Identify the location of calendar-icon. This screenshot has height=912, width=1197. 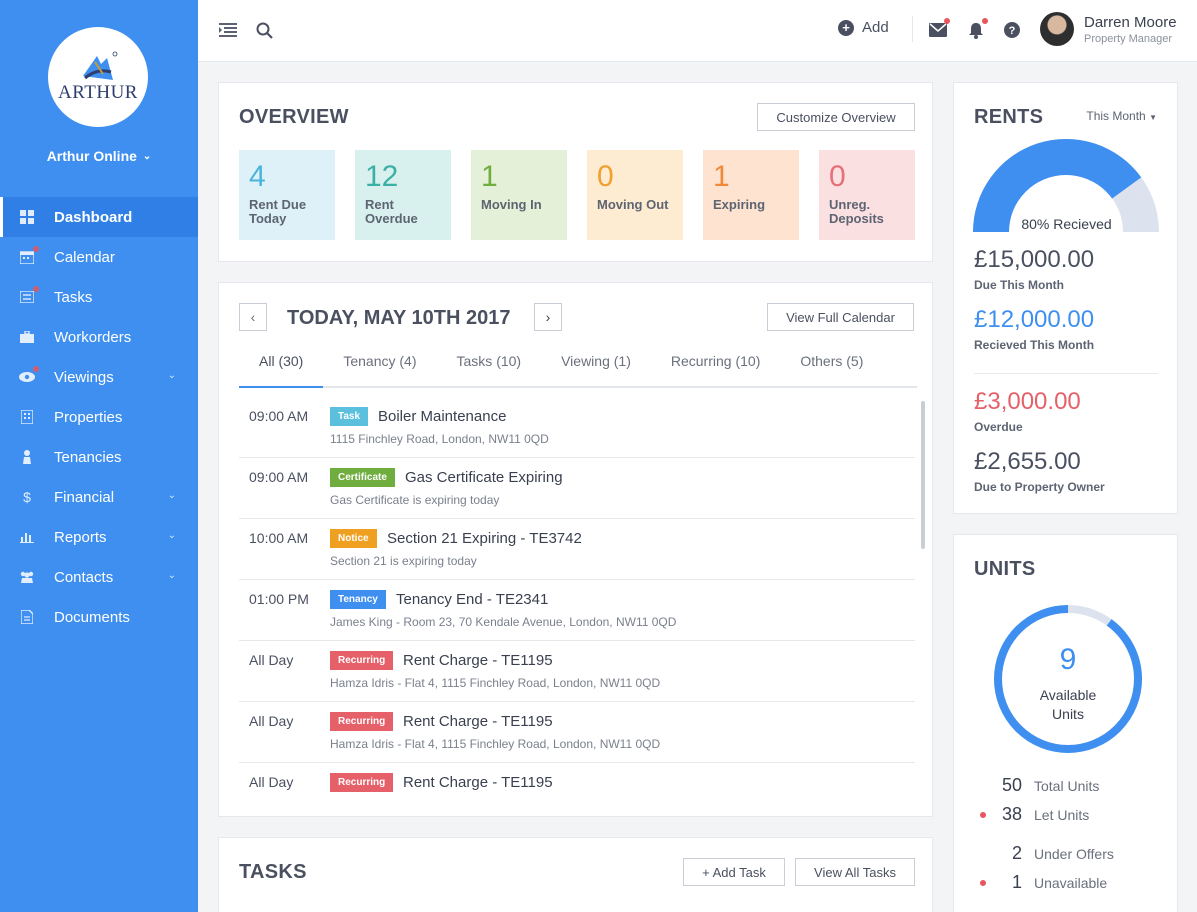
(28, 255).